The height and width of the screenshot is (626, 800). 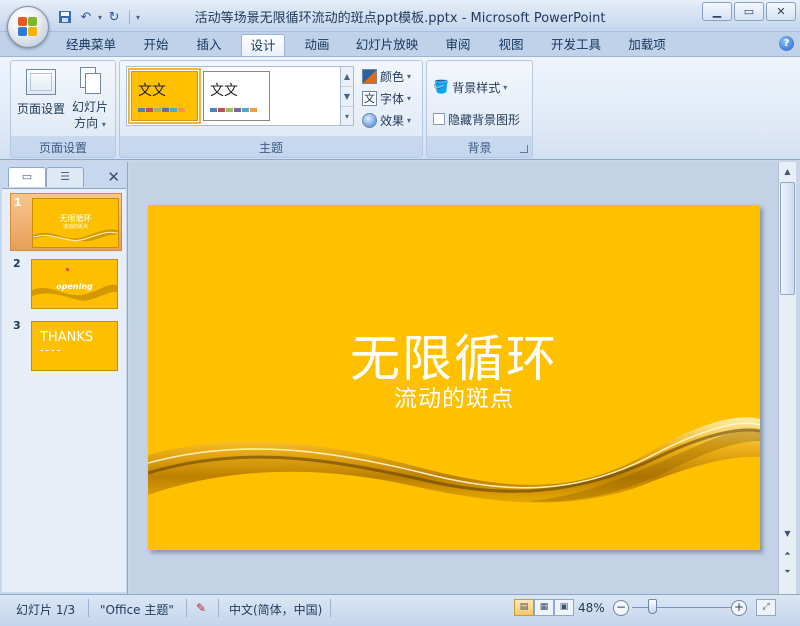 I want to click on slide-thumbnail-3: 3 THANKS, so click(x=66, y=346).